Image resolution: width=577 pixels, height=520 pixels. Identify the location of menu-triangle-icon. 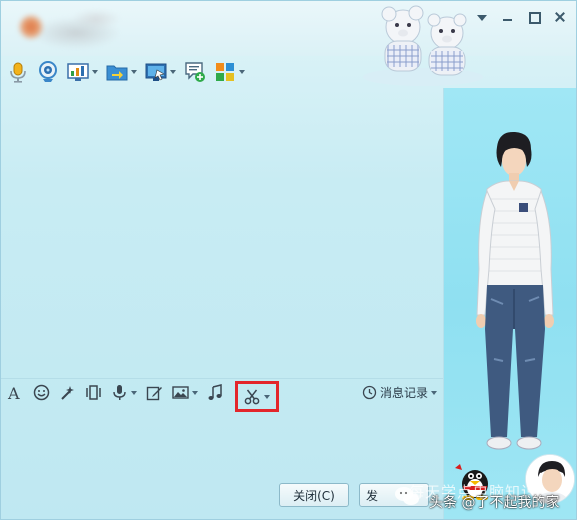
(482, 17).